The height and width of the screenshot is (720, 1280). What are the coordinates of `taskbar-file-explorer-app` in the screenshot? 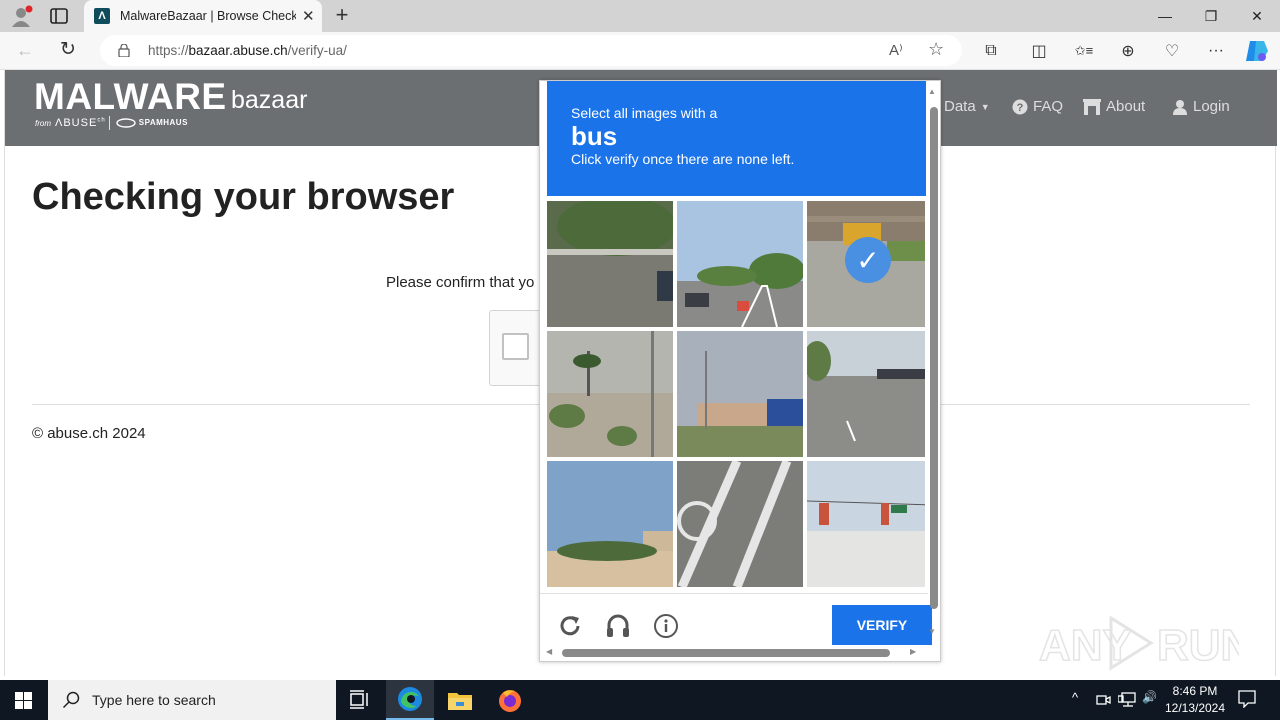 It's located at (460, 700).